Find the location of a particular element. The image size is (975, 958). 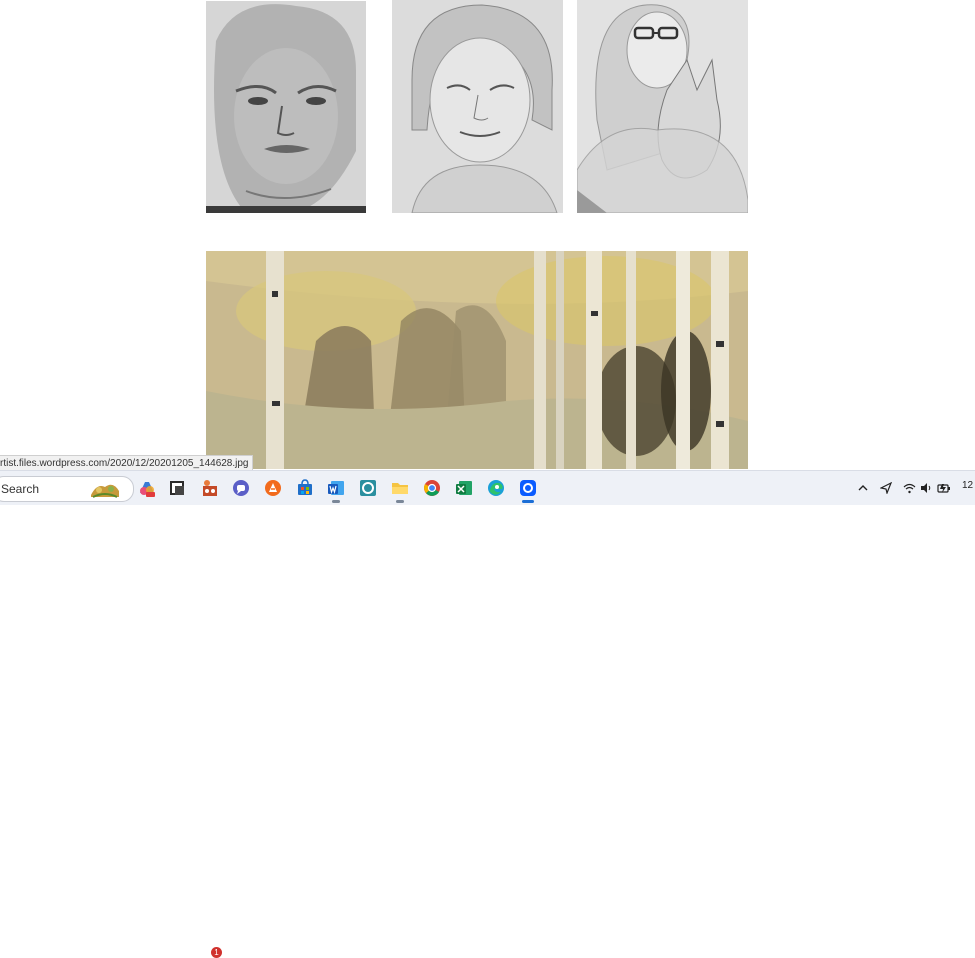

store-icon is located at coordinates (368, 488).